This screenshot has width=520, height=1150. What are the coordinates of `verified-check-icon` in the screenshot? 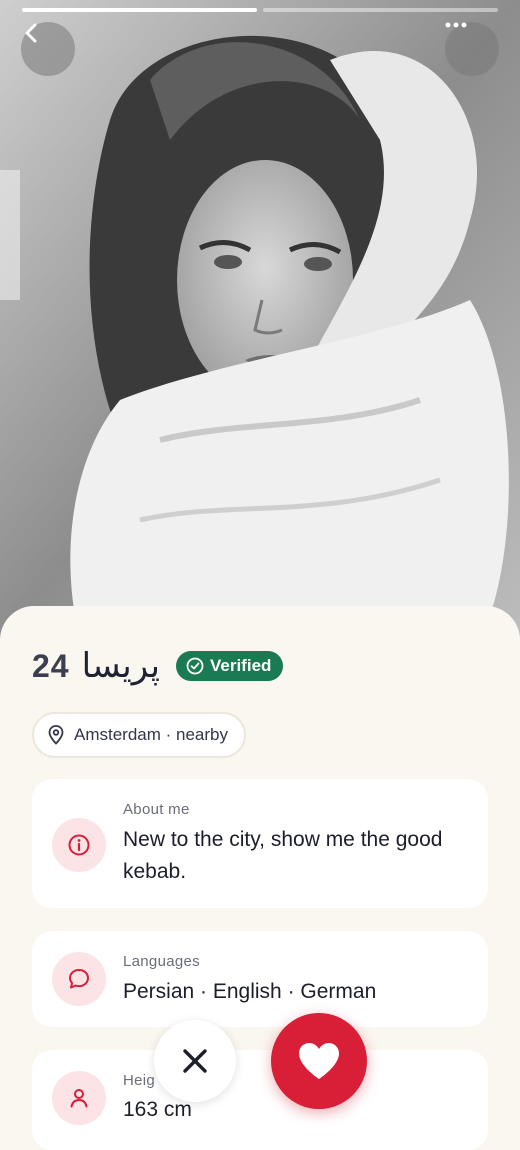 It's located at (195, 666).